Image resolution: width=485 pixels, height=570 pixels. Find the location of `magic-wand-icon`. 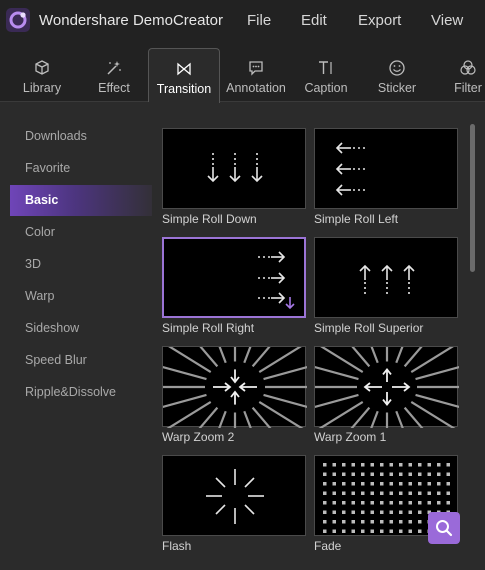

magic-wand-icon is located at coordinates (114, 68).